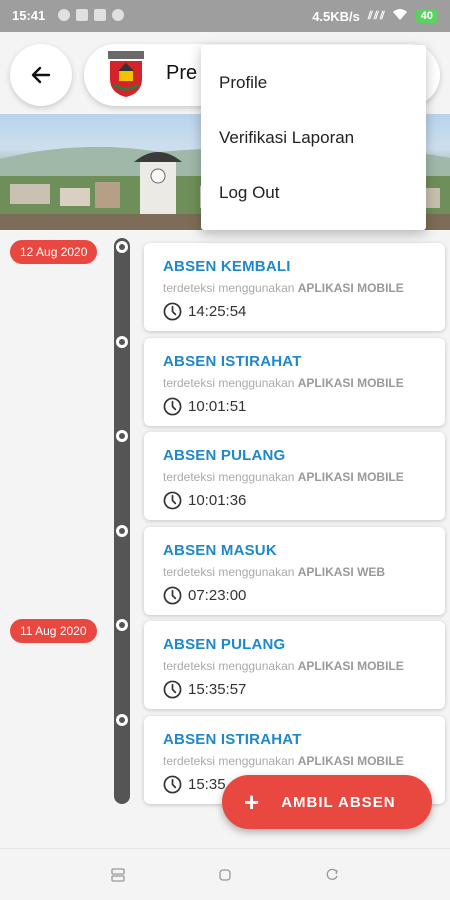  I want to click on network-speed: 4.5KB/s, so click(336, 16).